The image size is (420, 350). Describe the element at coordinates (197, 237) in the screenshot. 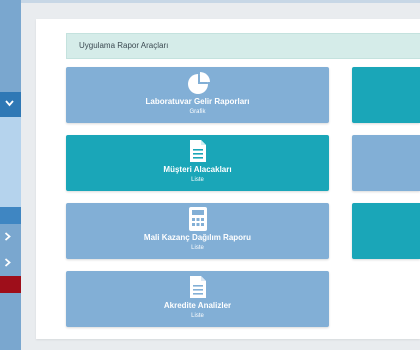

I see `tile-title: Mali Kazanç Dağılım Raporu` at that location.